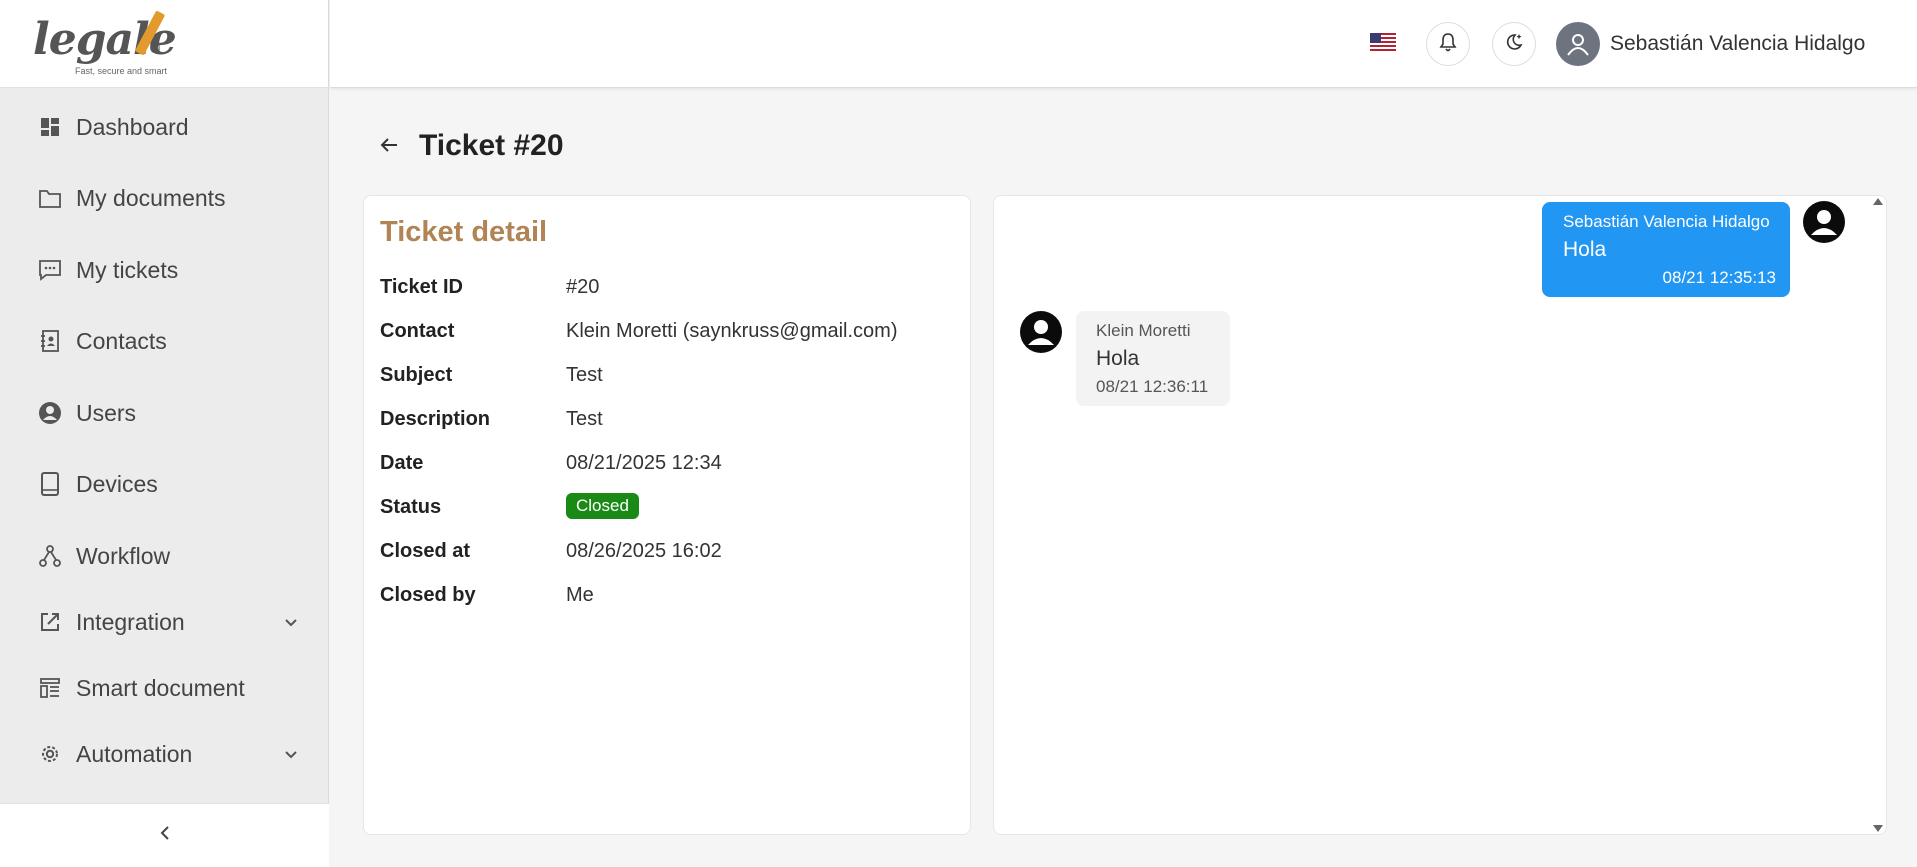 The image size is (1917, 867). What do you see at coordinates (583, 287) in the screenshot?
I see `detail-value: #20` at bounding box center [583, 287].